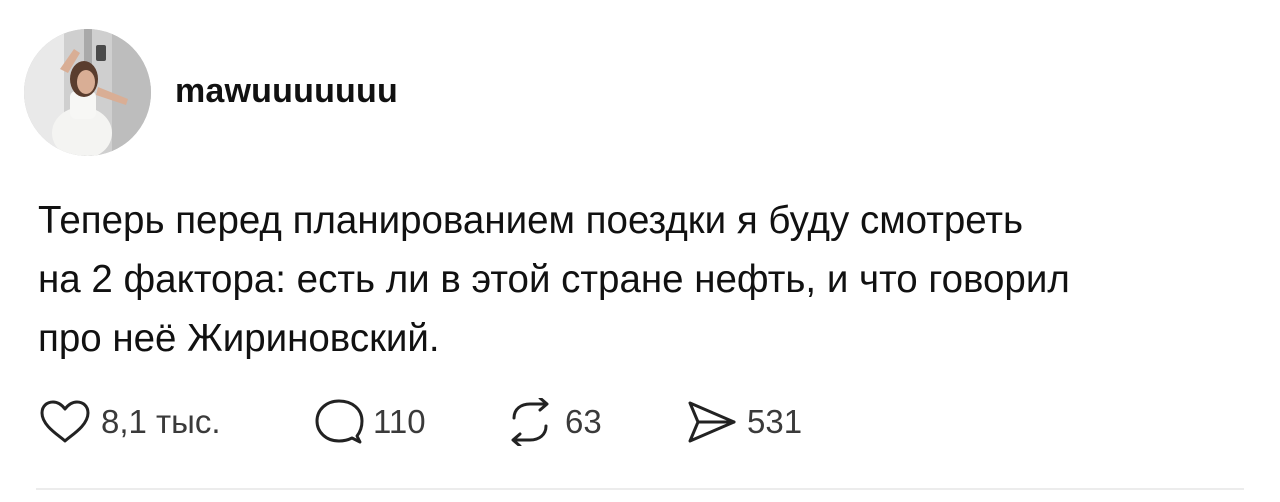 Image resolution: width=1280 pixels, height=502 pixels. What do you see at coordinates (239, 338) in the screenshot?
I see `post-text-line: про неё Жириновский.` at bounding box center [239, 338].